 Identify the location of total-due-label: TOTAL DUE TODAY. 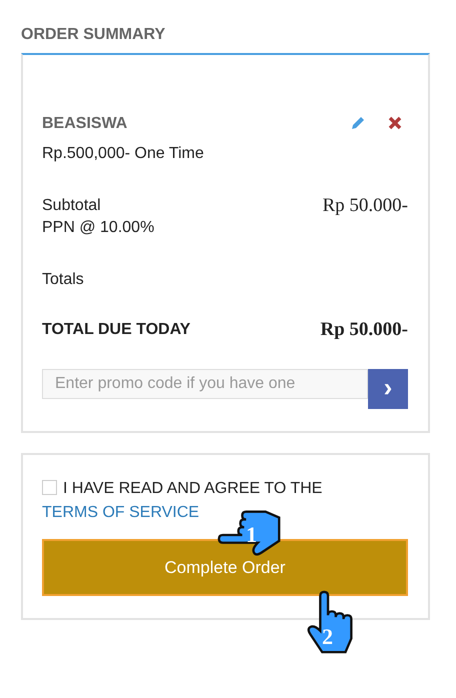
(116, 330).